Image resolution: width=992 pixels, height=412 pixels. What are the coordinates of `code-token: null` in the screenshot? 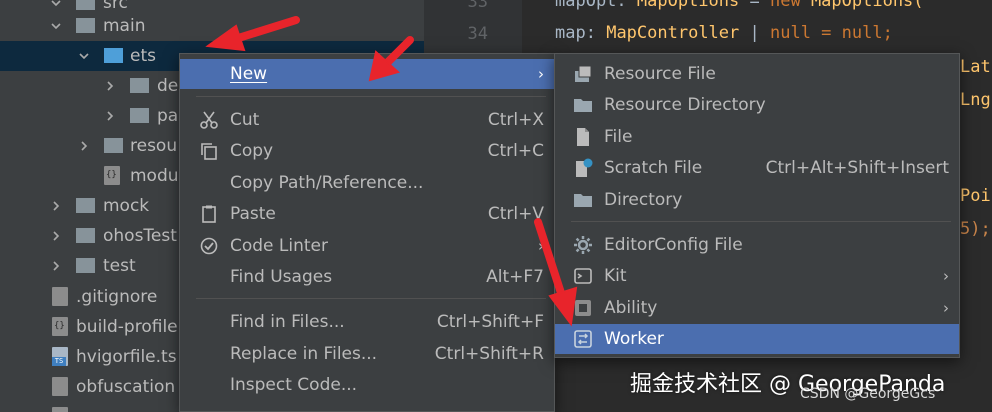 It's located at (790, 33).